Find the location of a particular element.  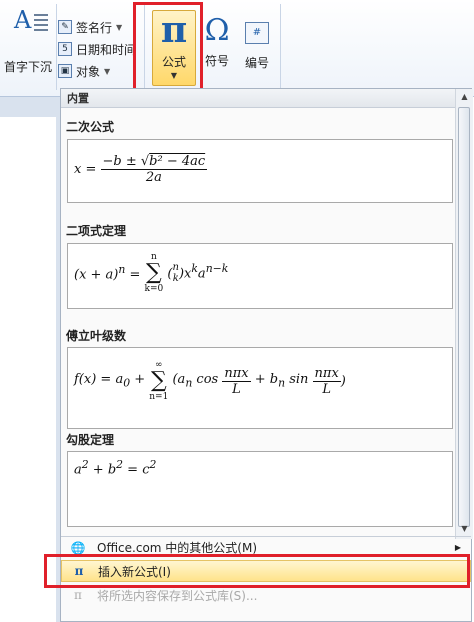

signature-icon: ✎ is located at coordinates (65, 27).